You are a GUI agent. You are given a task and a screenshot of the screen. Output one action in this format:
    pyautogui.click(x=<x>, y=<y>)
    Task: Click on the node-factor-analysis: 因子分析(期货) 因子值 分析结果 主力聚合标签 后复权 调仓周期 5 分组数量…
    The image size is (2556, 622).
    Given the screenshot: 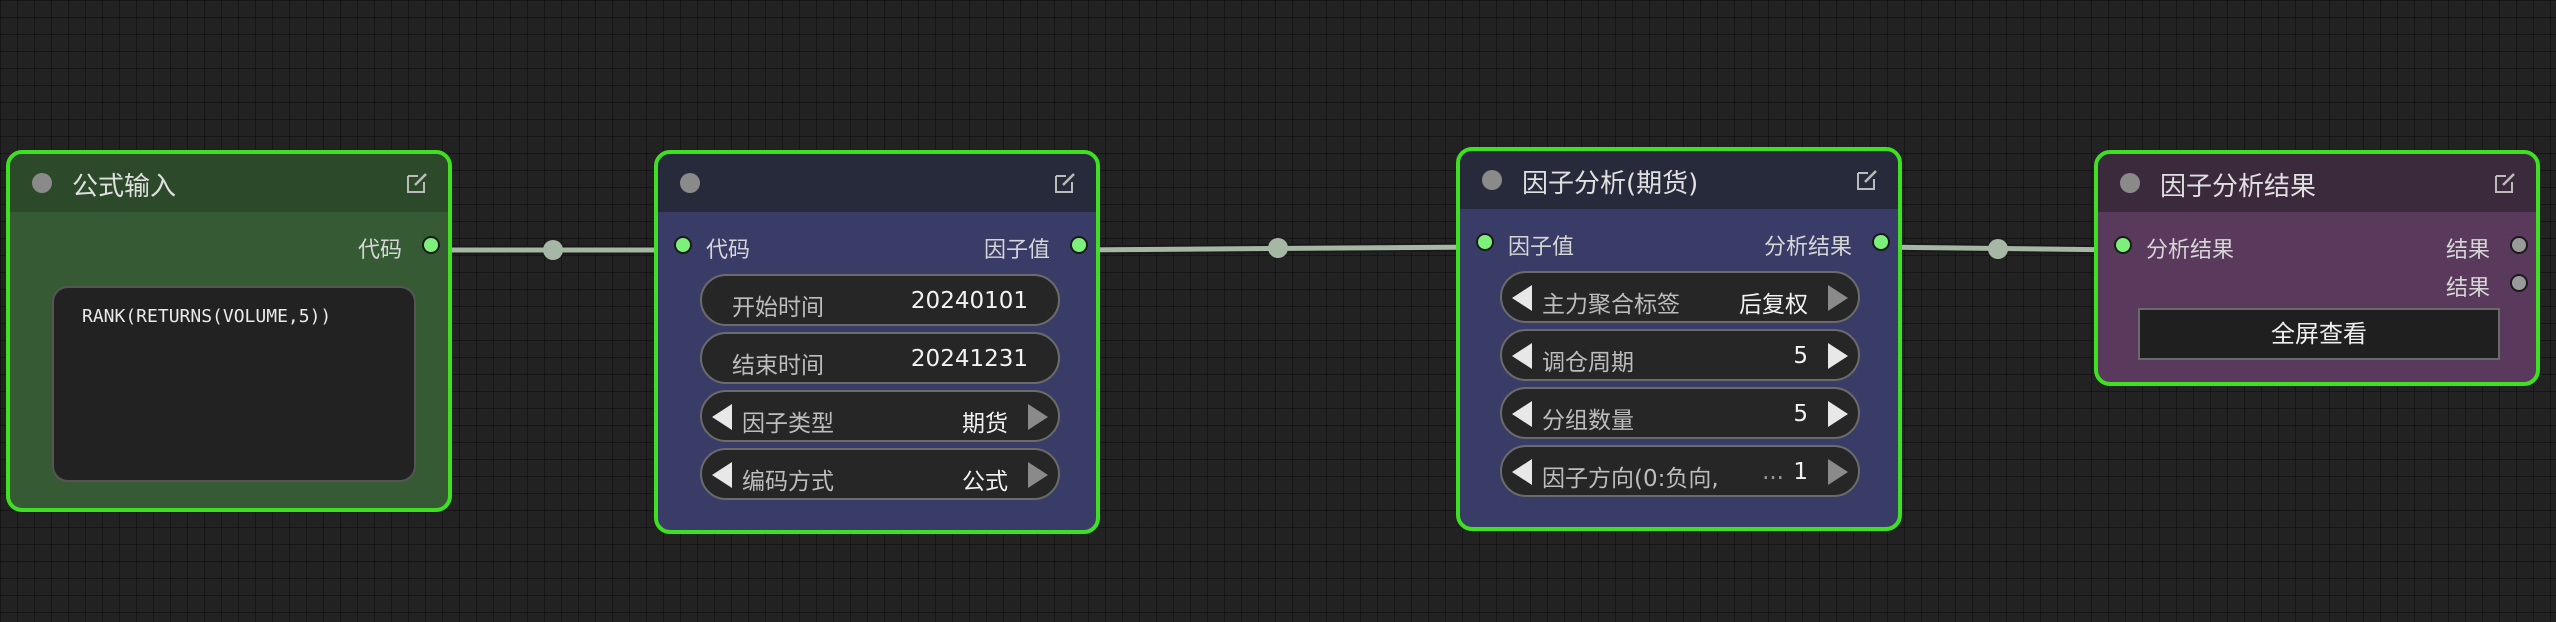 What is the action you would take?
    pyautogui.click(x=1679, y=339)
    